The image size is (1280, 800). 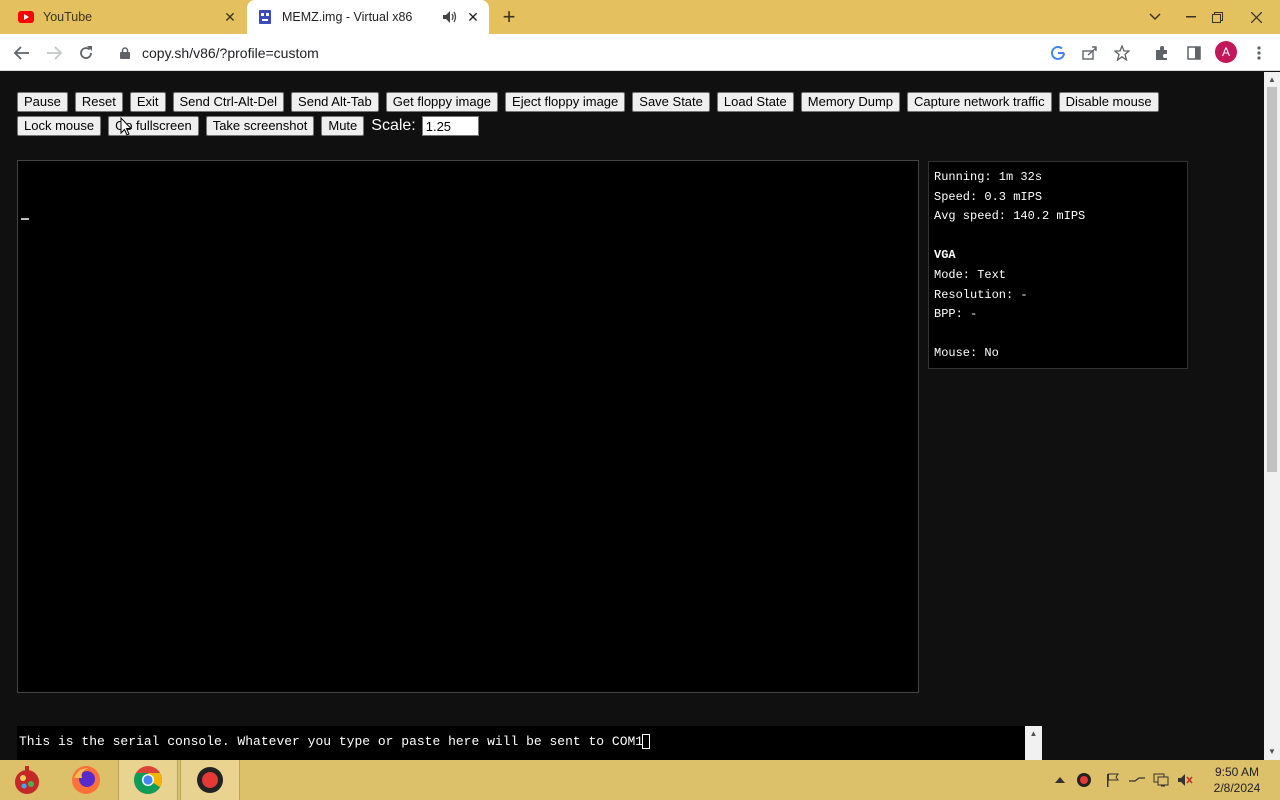 I want to click on serial-caret, so click(x=646, y=742).